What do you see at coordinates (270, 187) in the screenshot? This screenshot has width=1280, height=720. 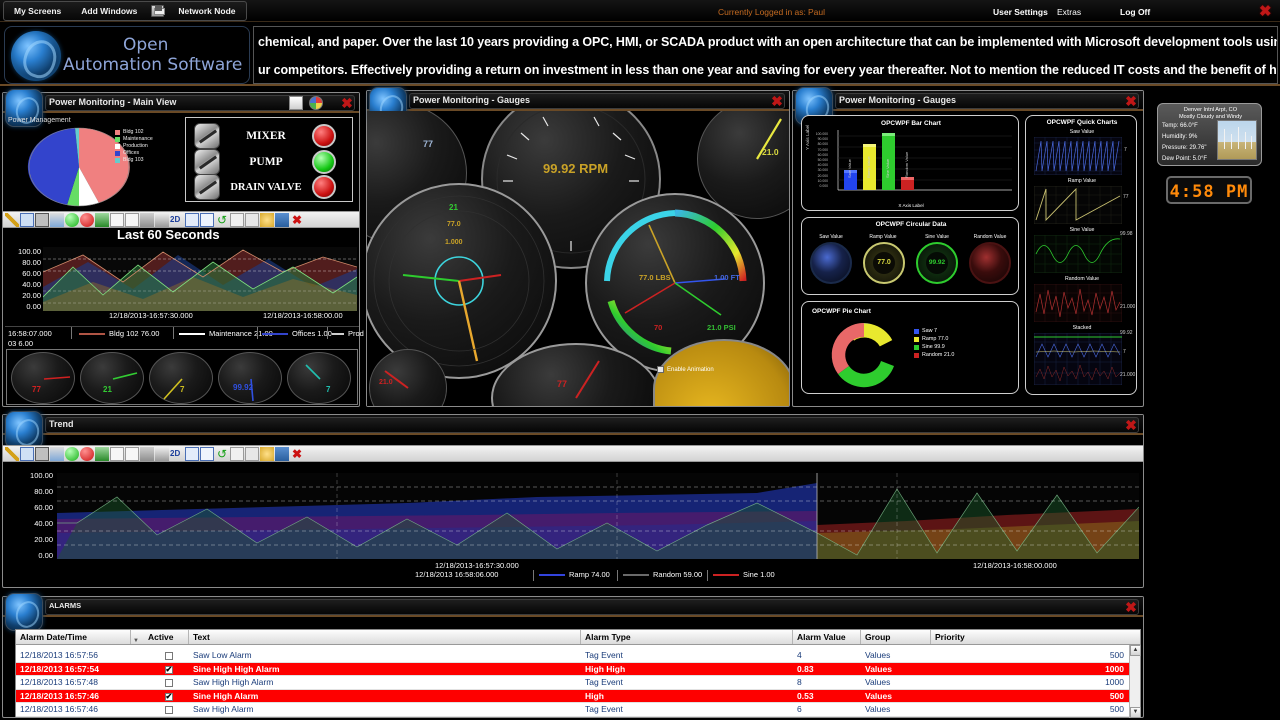 I see `indicator-row-drain-valve: DRAIN VALVE` at bounding box center [270, 187].